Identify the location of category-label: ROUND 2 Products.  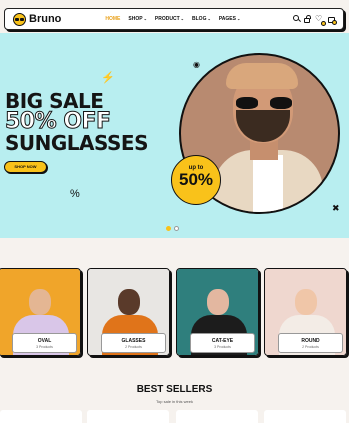
(310, 343).